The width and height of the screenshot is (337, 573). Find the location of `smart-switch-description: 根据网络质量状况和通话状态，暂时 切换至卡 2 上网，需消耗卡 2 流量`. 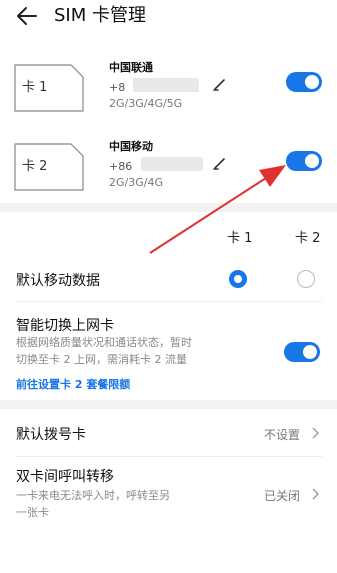

smart-switch-description: 根据网络质量状况和通话状态，暂时 切换至卡 2 上网，需消耗卡 2 流量 is located at coordinates (131, 351).